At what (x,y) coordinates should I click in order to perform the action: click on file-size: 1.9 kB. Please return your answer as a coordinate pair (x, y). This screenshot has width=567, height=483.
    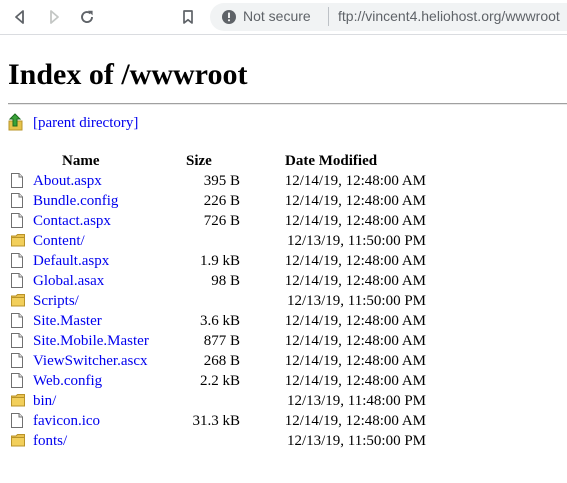
    Looking at the image, I should click on (219, 261).